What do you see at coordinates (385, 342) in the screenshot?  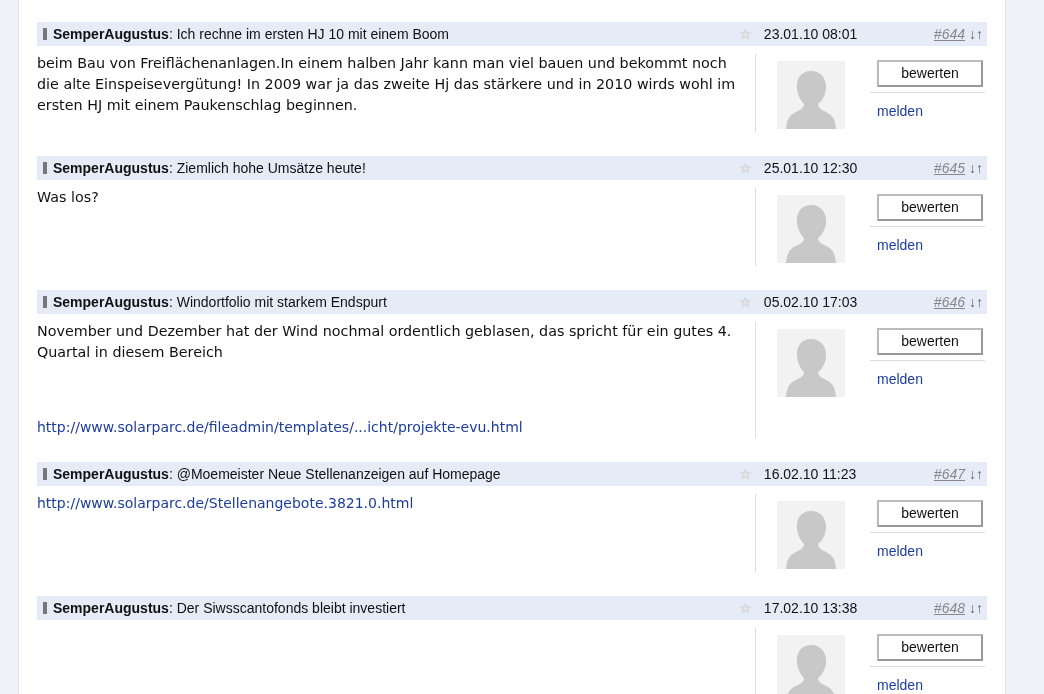 I see `post-text: November und Dezember hat der Wind nochmal ordentlich geblasen, das spricht für ein gutes 4. Quartal in diesem Bereich` at bounding box center [385, 342].